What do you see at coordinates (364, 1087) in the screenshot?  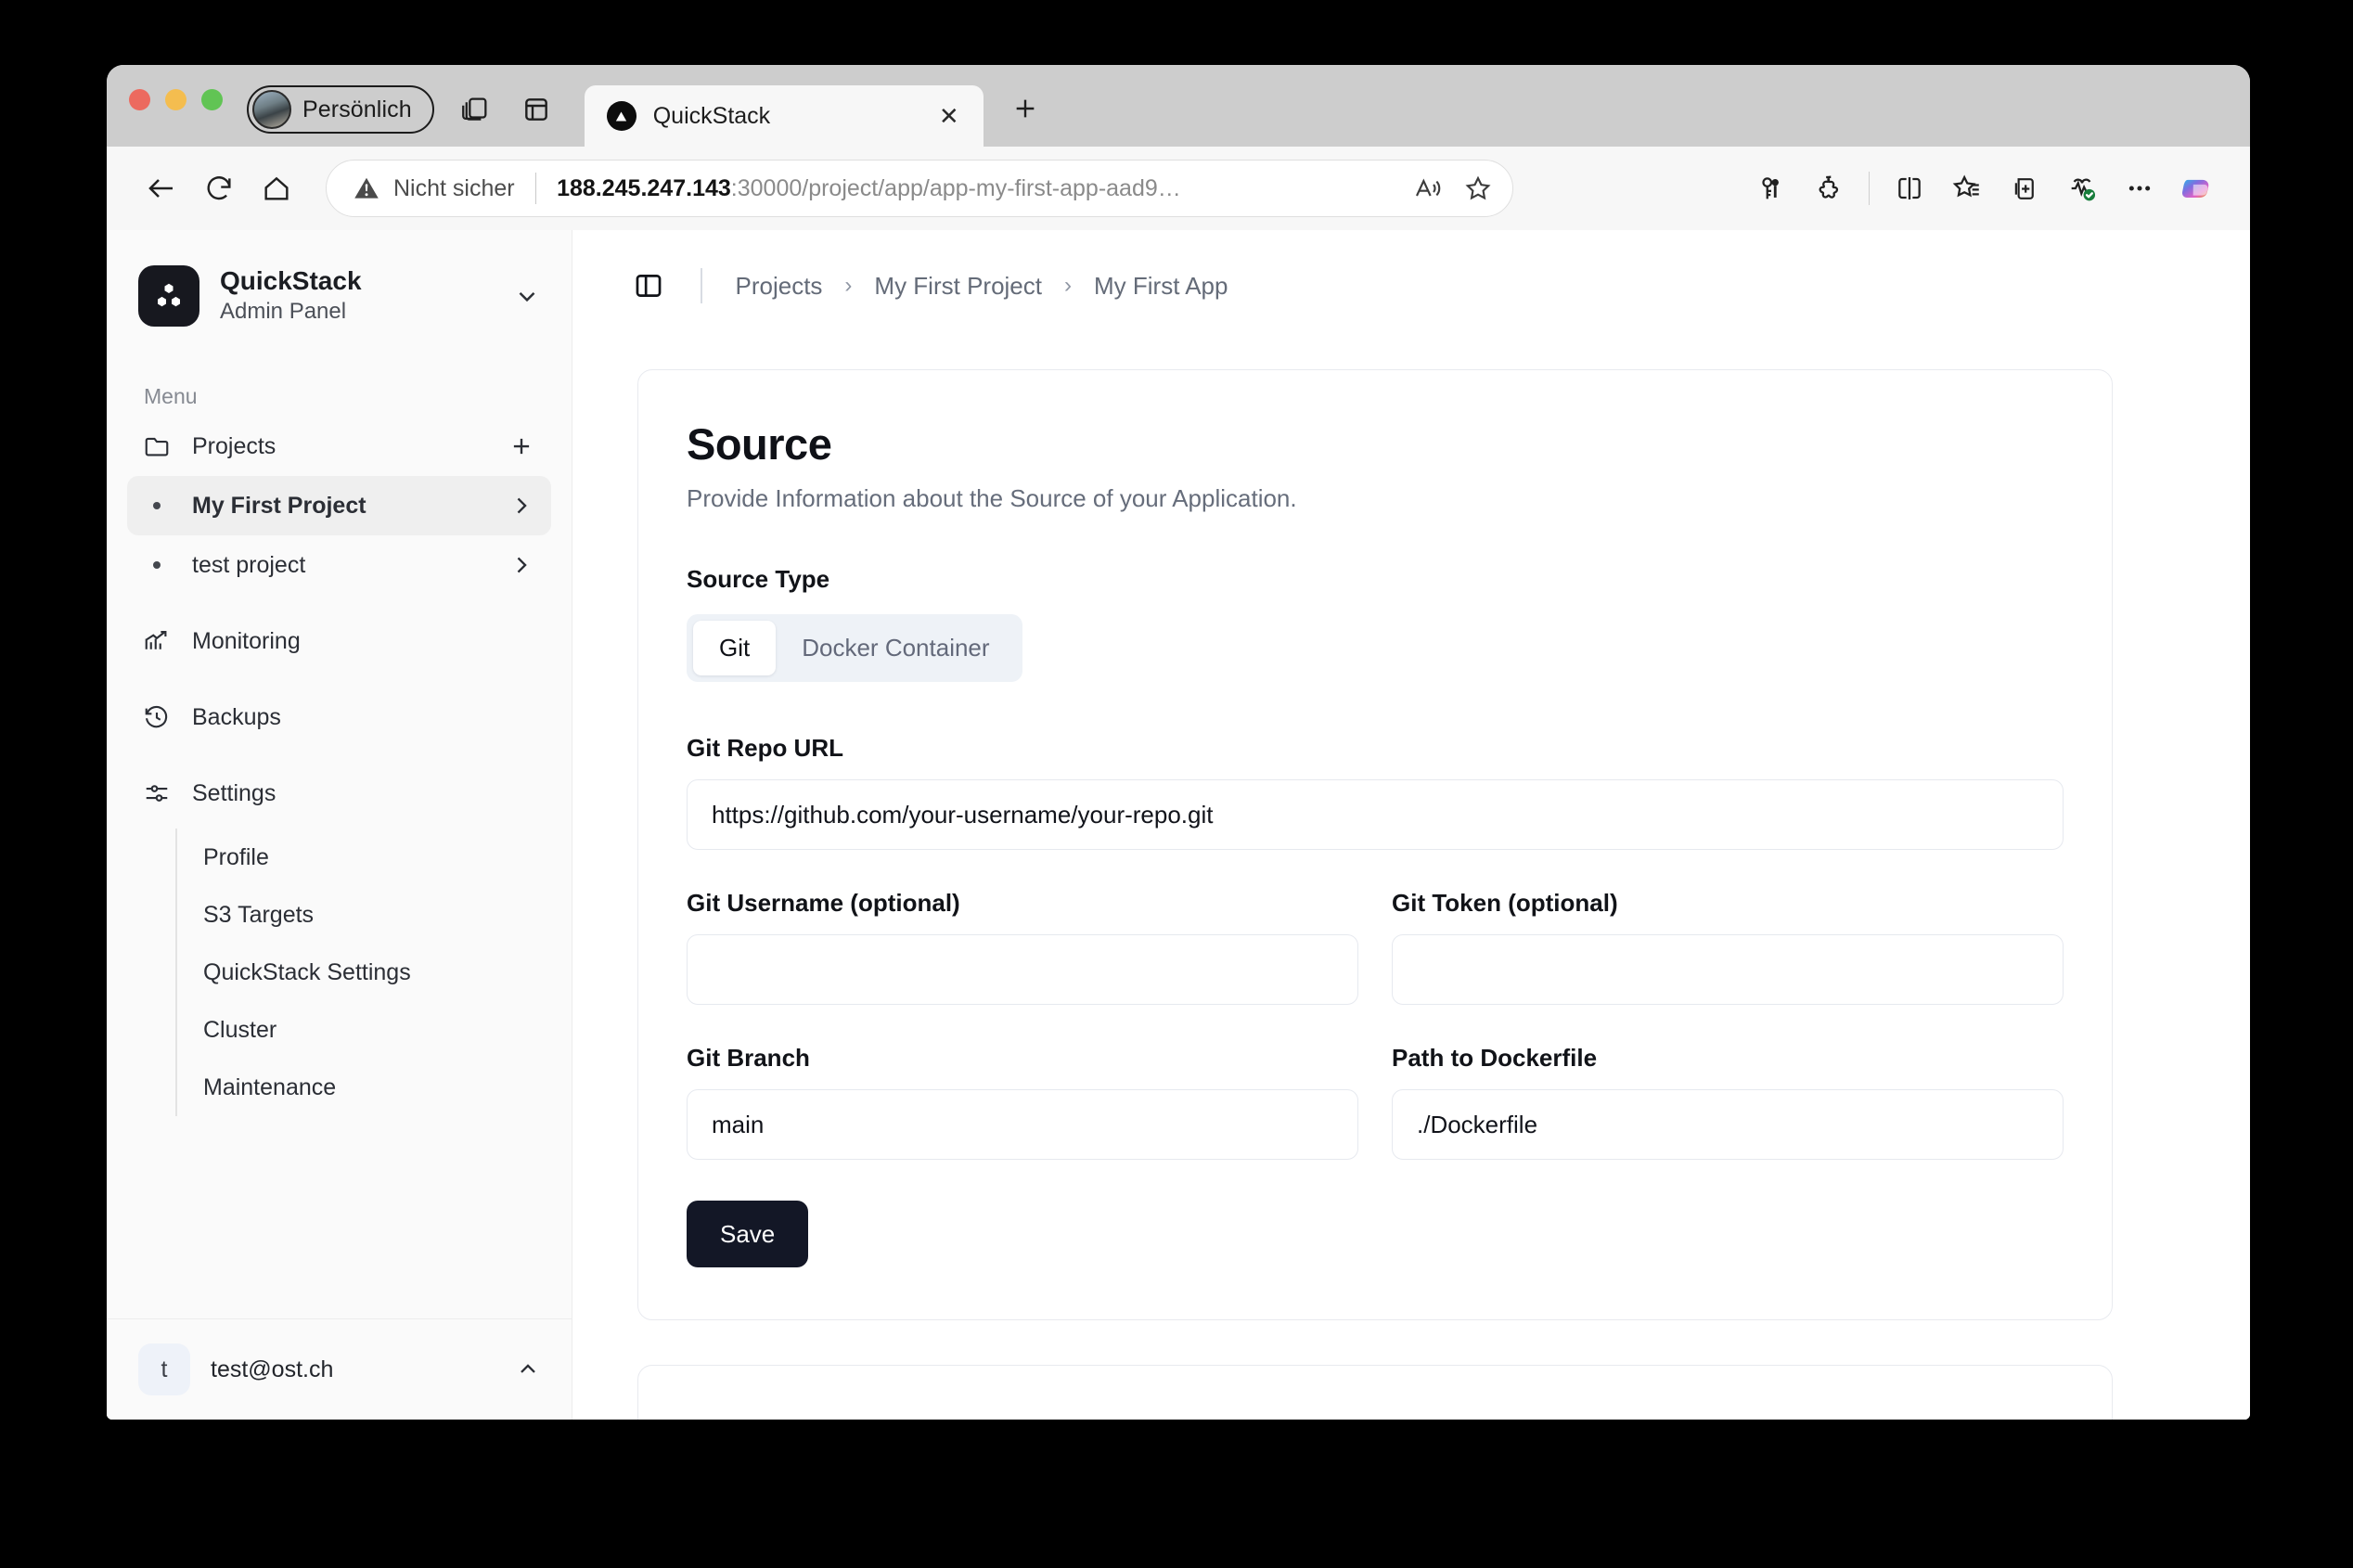 I see `sidebar-item-maintenance: Maintenance` at bounding box center [364, 1087].